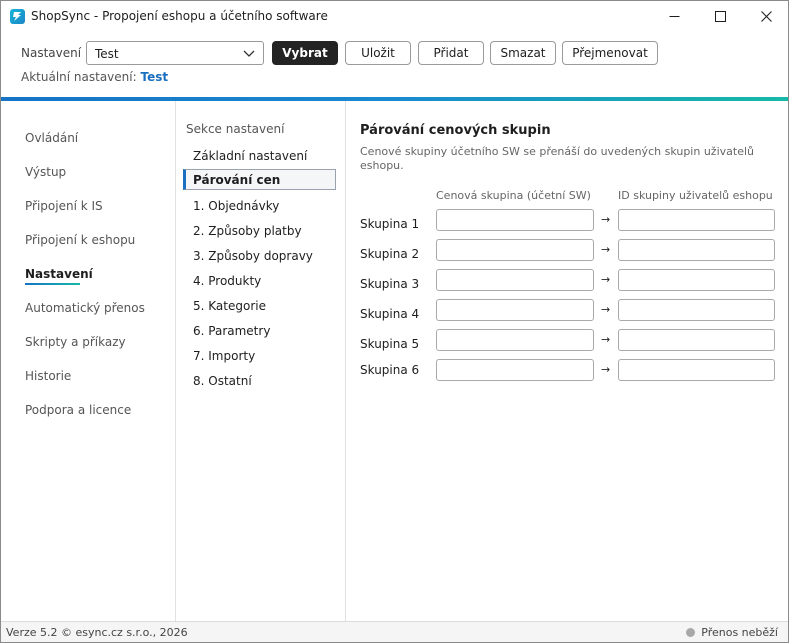 The image size is (789, 643). What do you see at coordinates (154, 77) in the screenshot?
I see `current-setting-value: Test` at bounding box center [154, 77].